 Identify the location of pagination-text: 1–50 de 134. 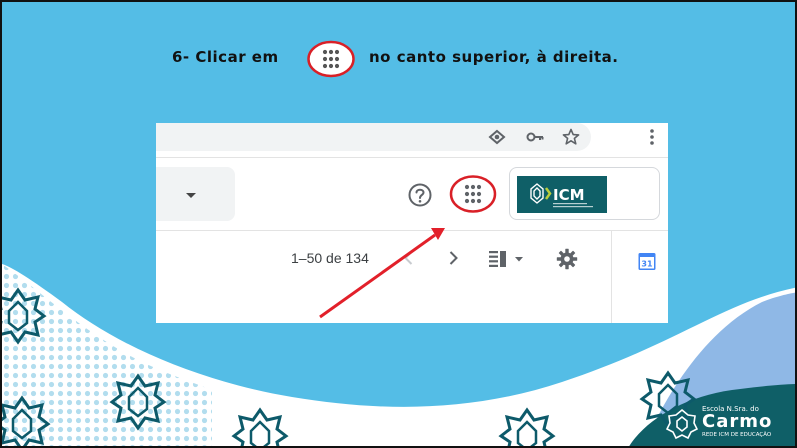
(330, 258).